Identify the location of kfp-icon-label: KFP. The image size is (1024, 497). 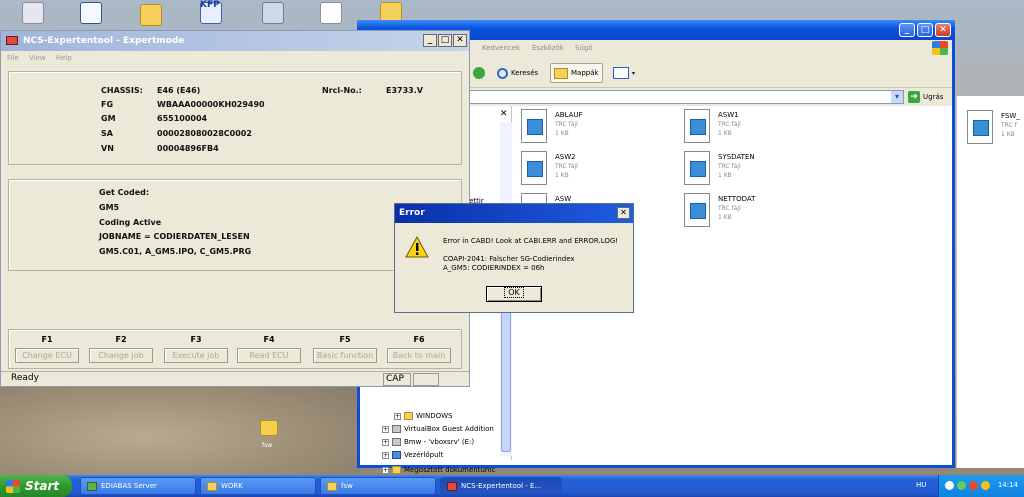
(210, 5).